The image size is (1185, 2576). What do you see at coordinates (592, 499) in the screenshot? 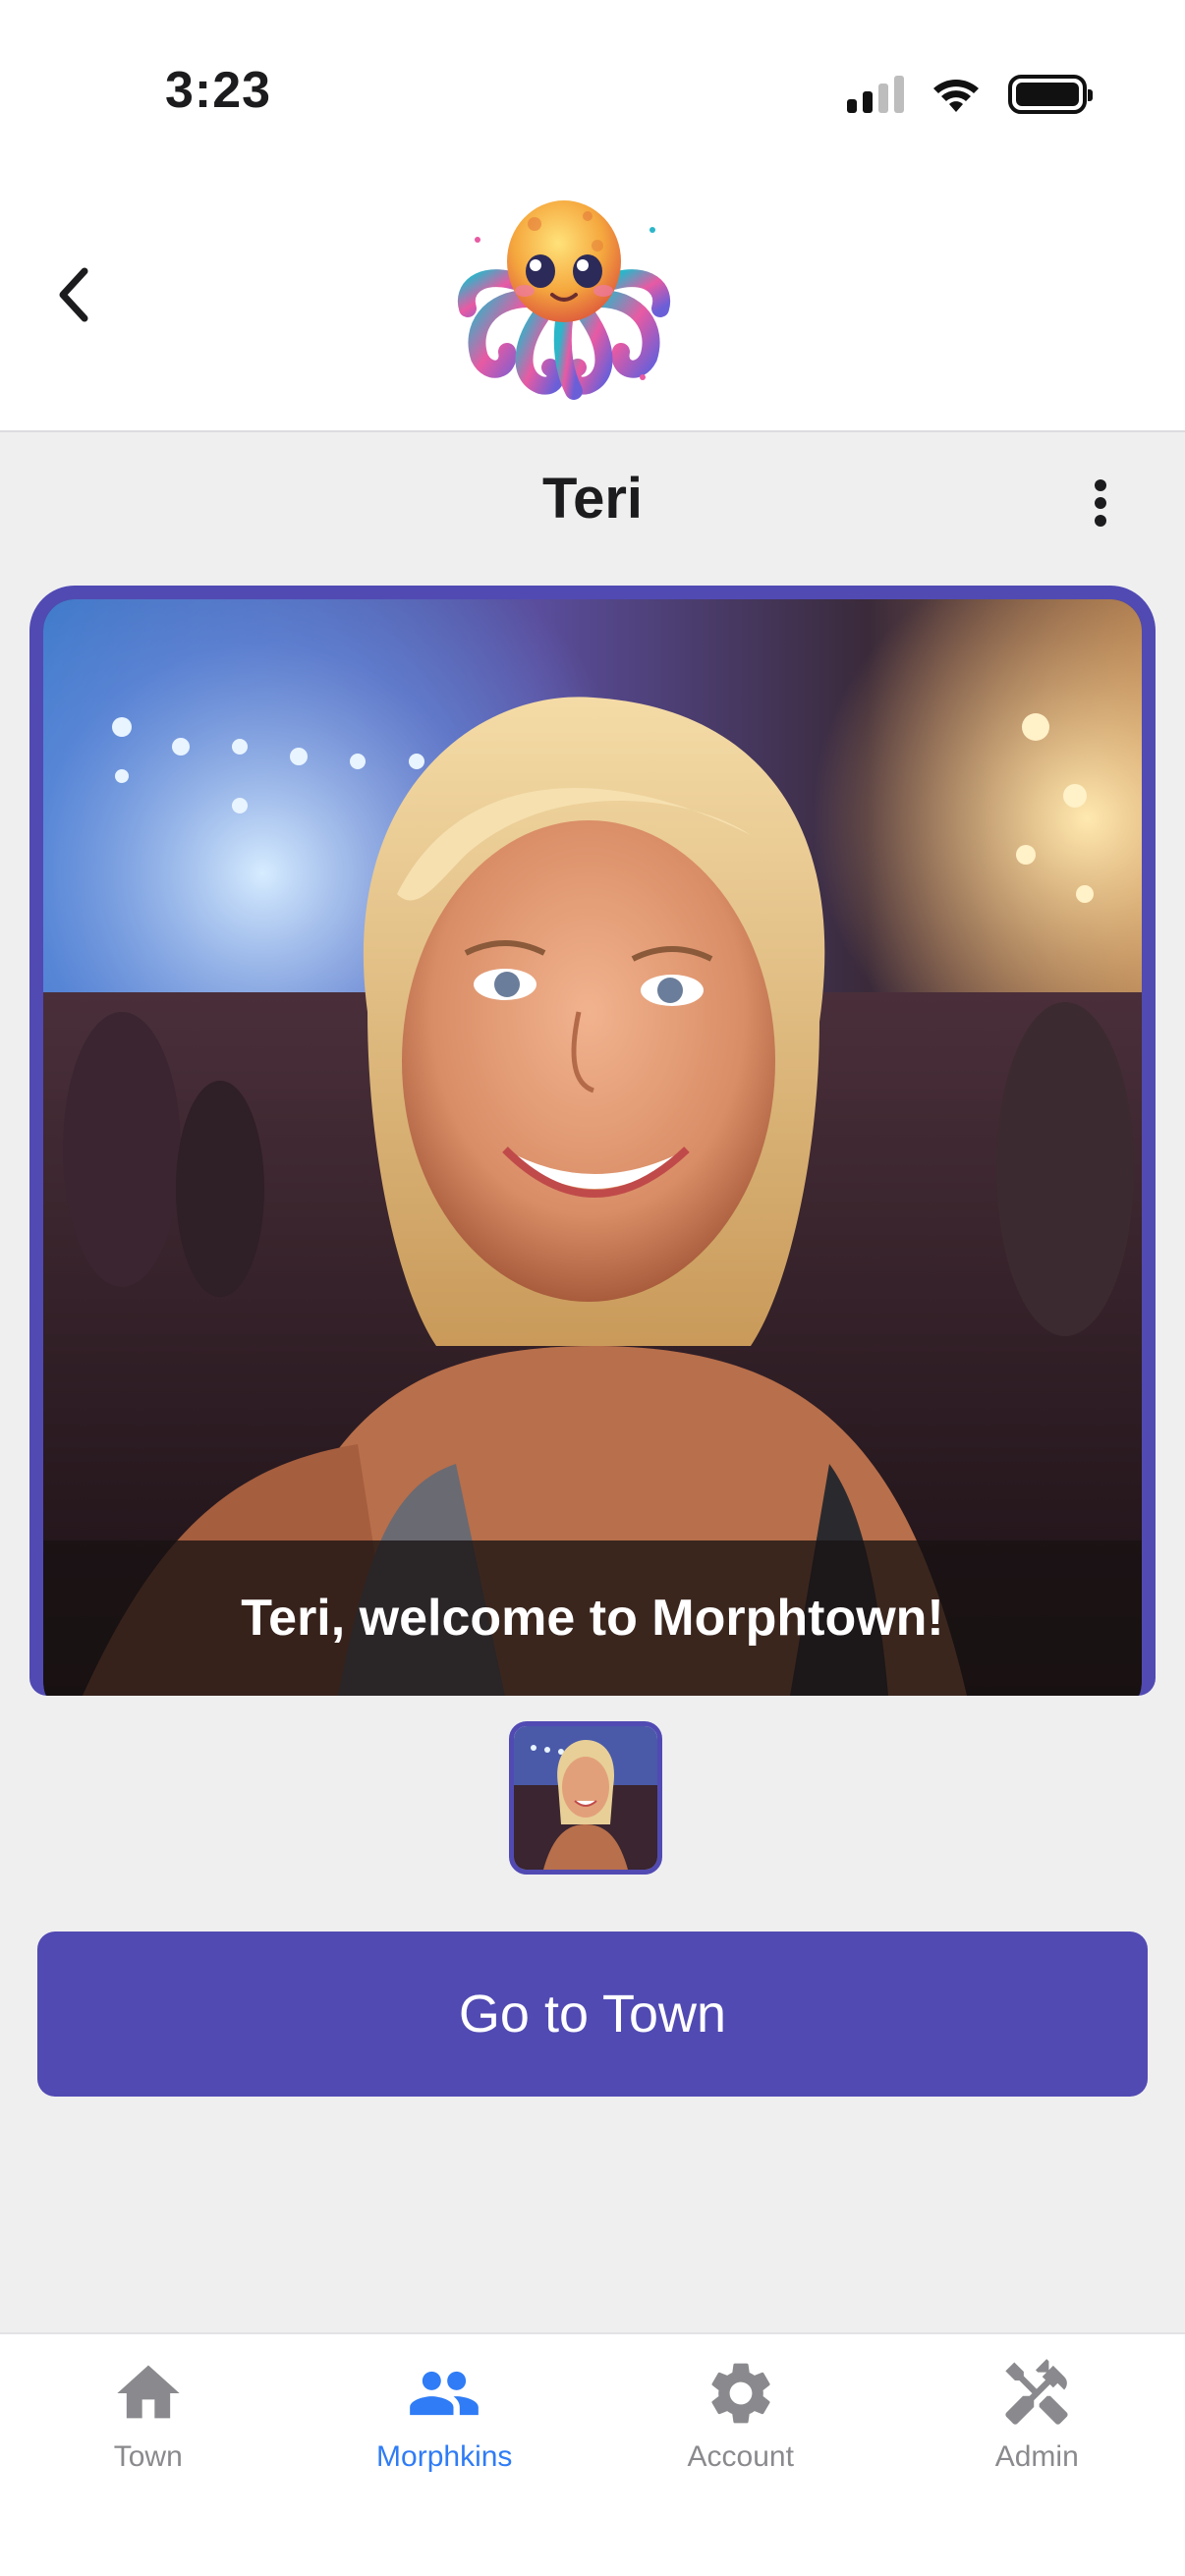
I see `page-title: Teri` at bounding box center [592, 499].